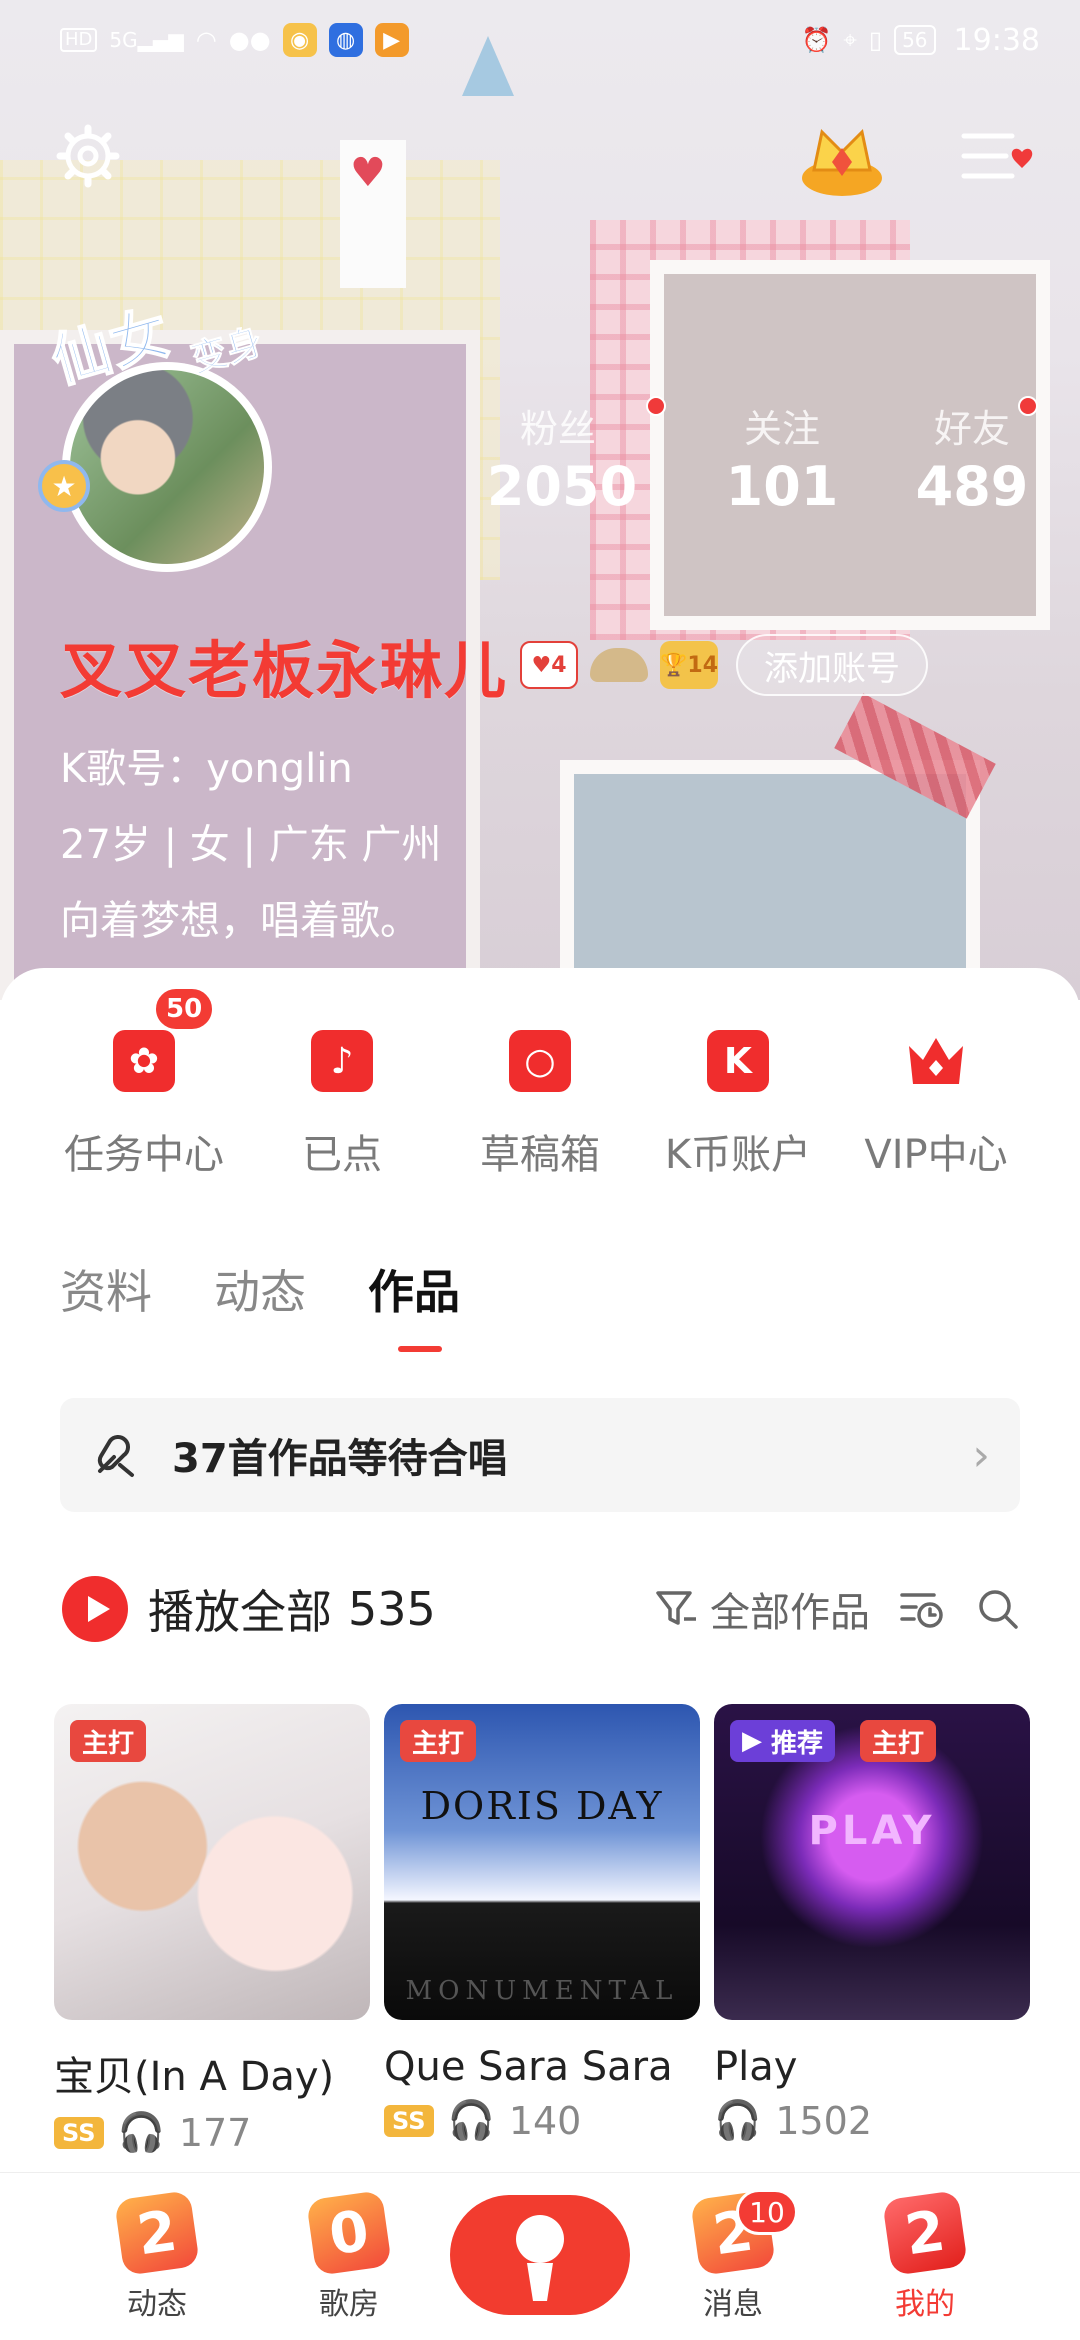  Describe the element at coordinates (342, 1105) in the screenshot. I see `requested-songs-button: ♪ 已点` at that location.